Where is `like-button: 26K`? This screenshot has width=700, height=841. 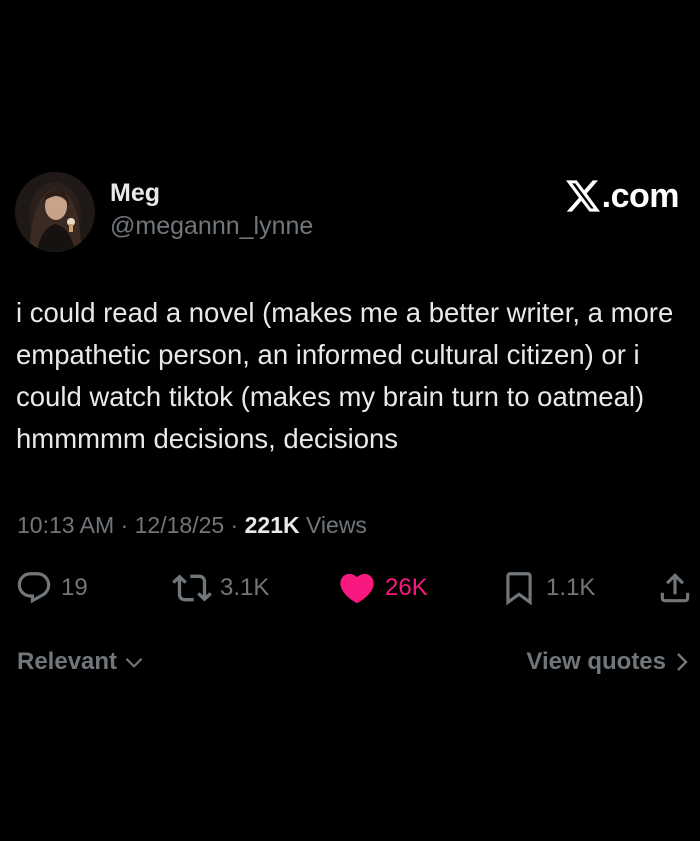 like-button: 26K is located at coordinates (382, 588).